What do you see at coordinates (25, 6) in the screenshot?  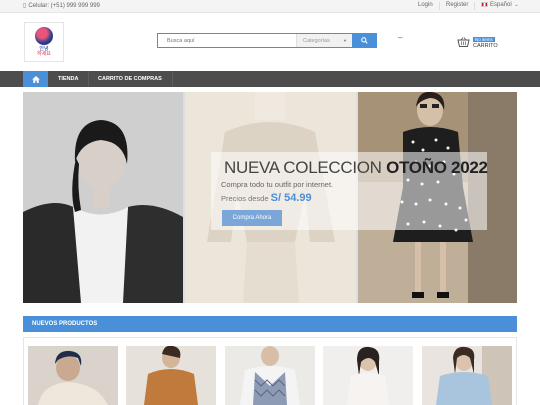 I see `mobile-phone-icon: ▯` at bounding box center [25, 6].